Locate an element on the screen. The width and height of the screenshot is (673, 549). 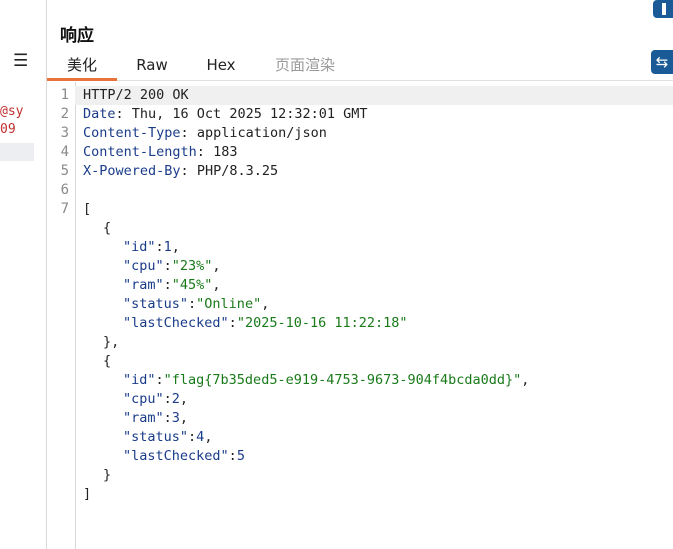
code-line: "lastChecked":"2025-10-16 11:22:18" is located at coordinates (265, 323).